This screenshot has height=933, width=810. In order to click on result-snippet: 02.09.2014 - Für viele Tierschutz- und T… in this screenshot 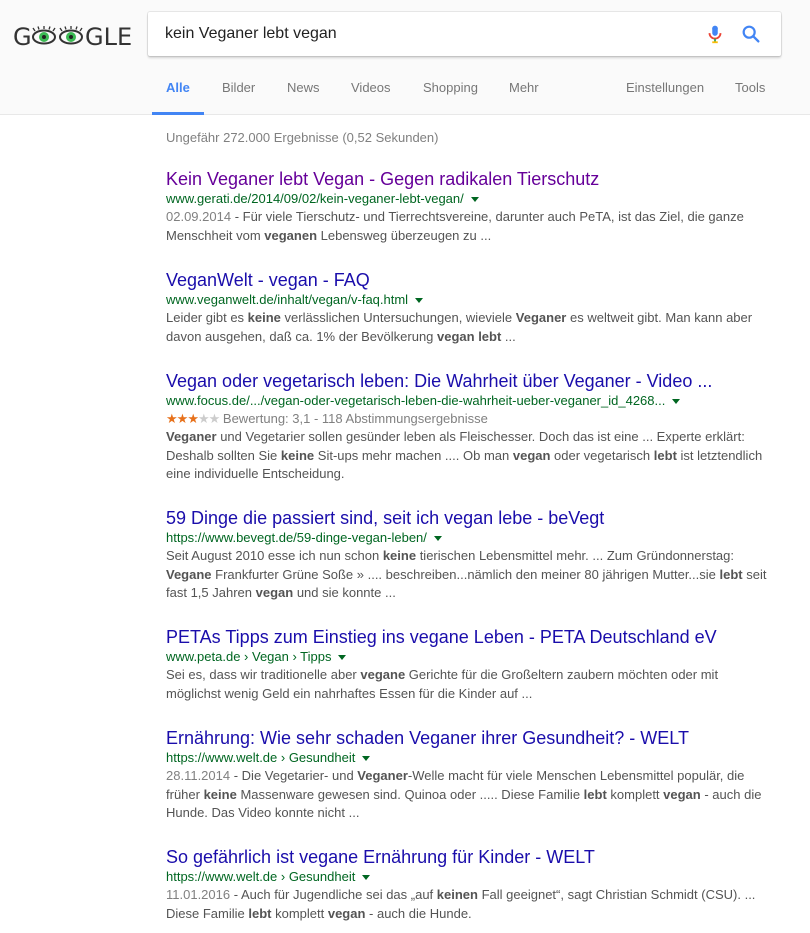, I will do `click(471, 226)`.